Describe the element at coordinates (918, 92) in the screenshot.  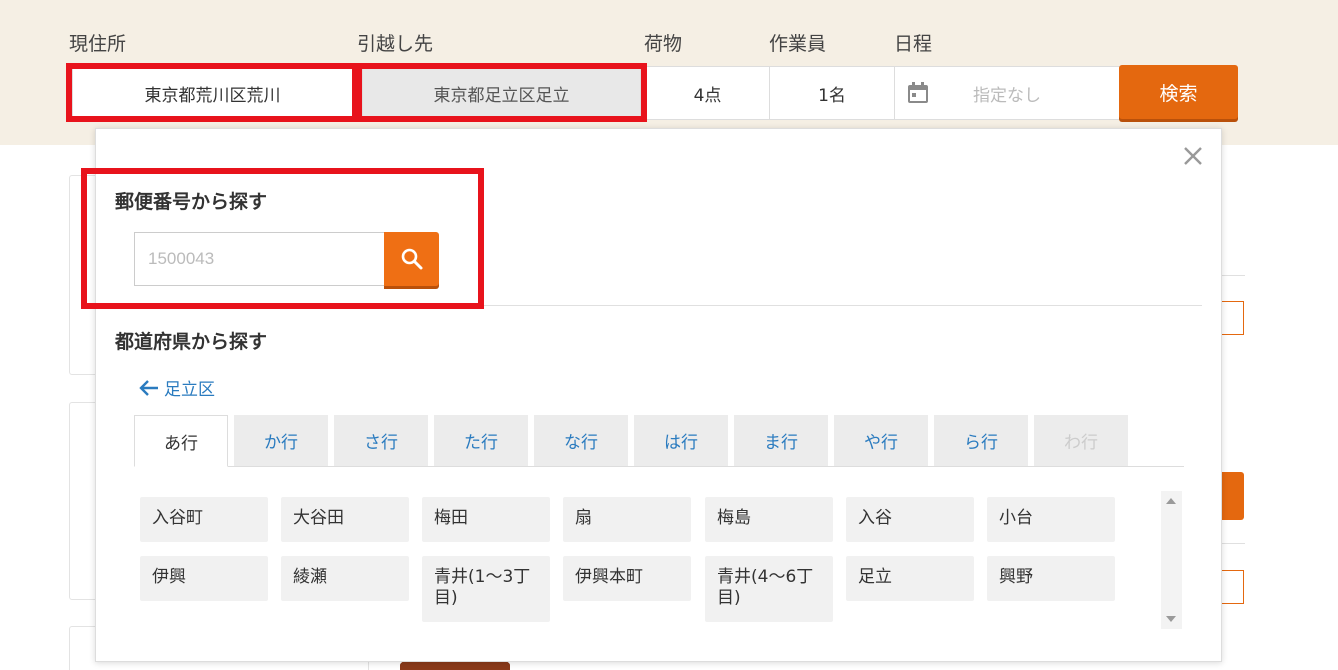
I see `calendar-icon` at that location.